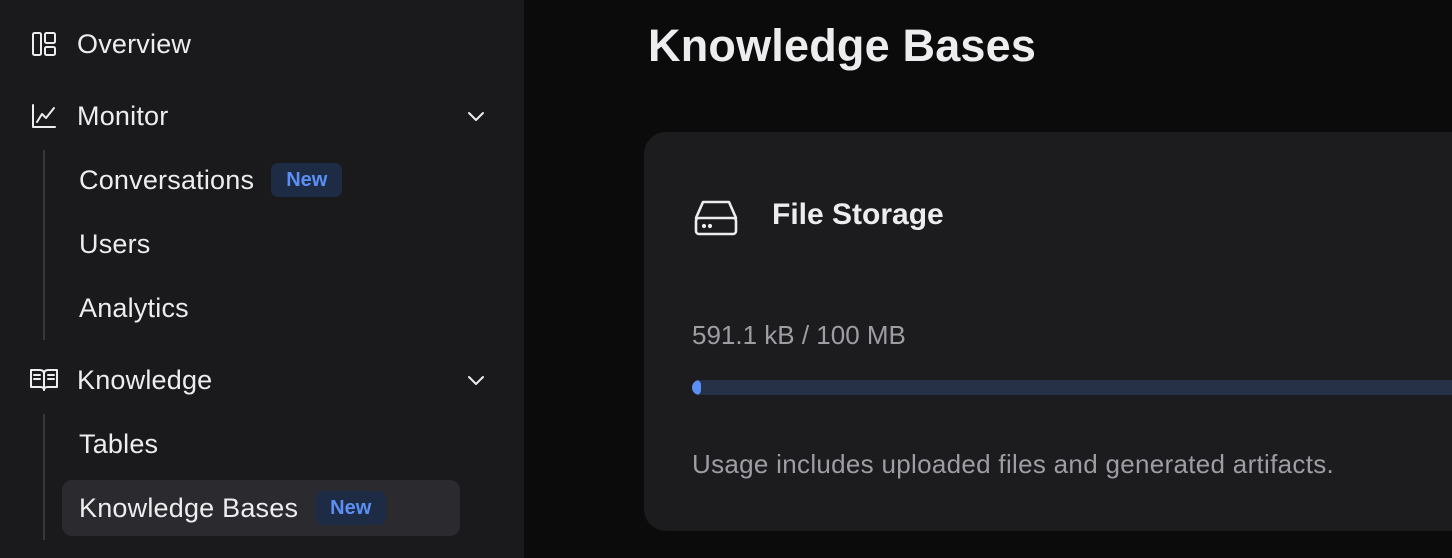  Describe the element at coordinates (44, 116) in the screenshot. I see `line-chart-icon` at that location.